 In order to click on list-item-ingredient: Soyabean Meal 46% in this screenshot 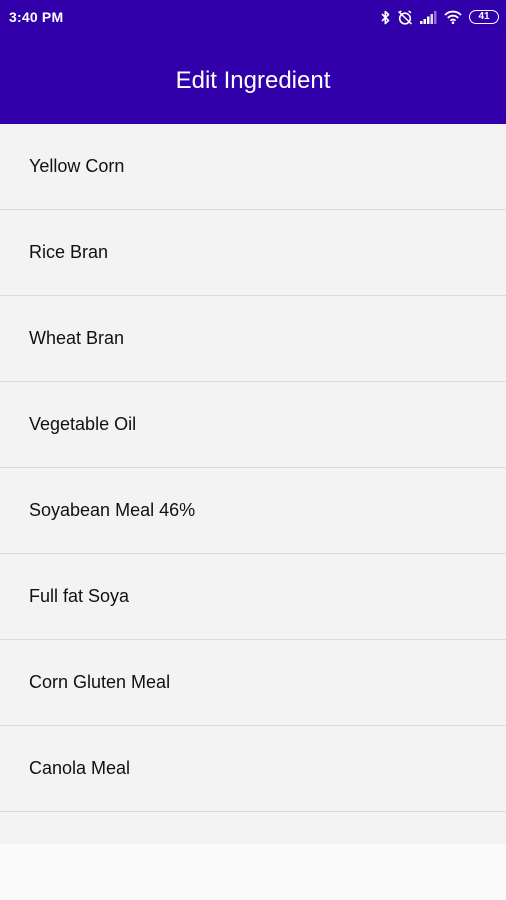, I will do `click(253, 511)`.